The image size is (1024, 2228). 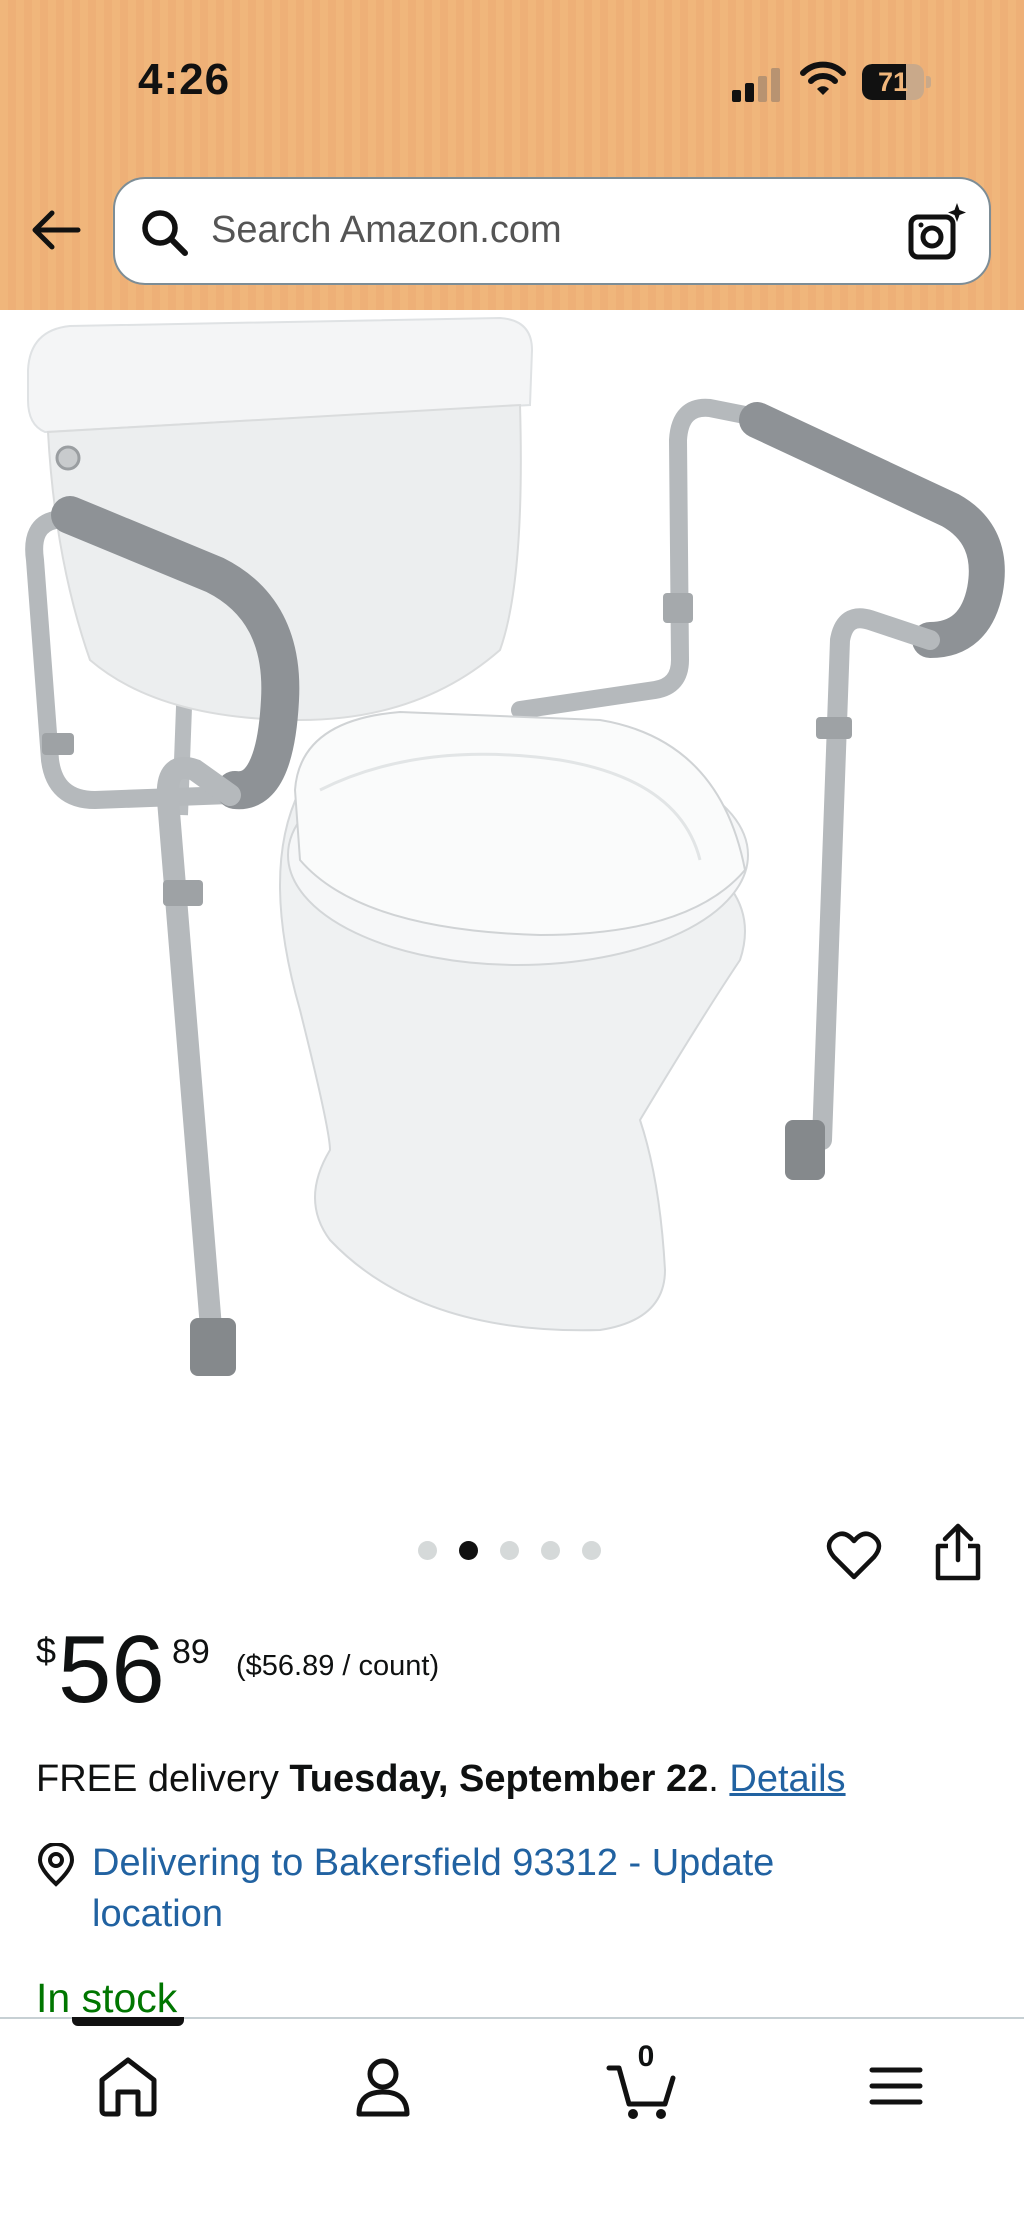 I want to click on active-tab-indicator, so click(x=128, y=2021).